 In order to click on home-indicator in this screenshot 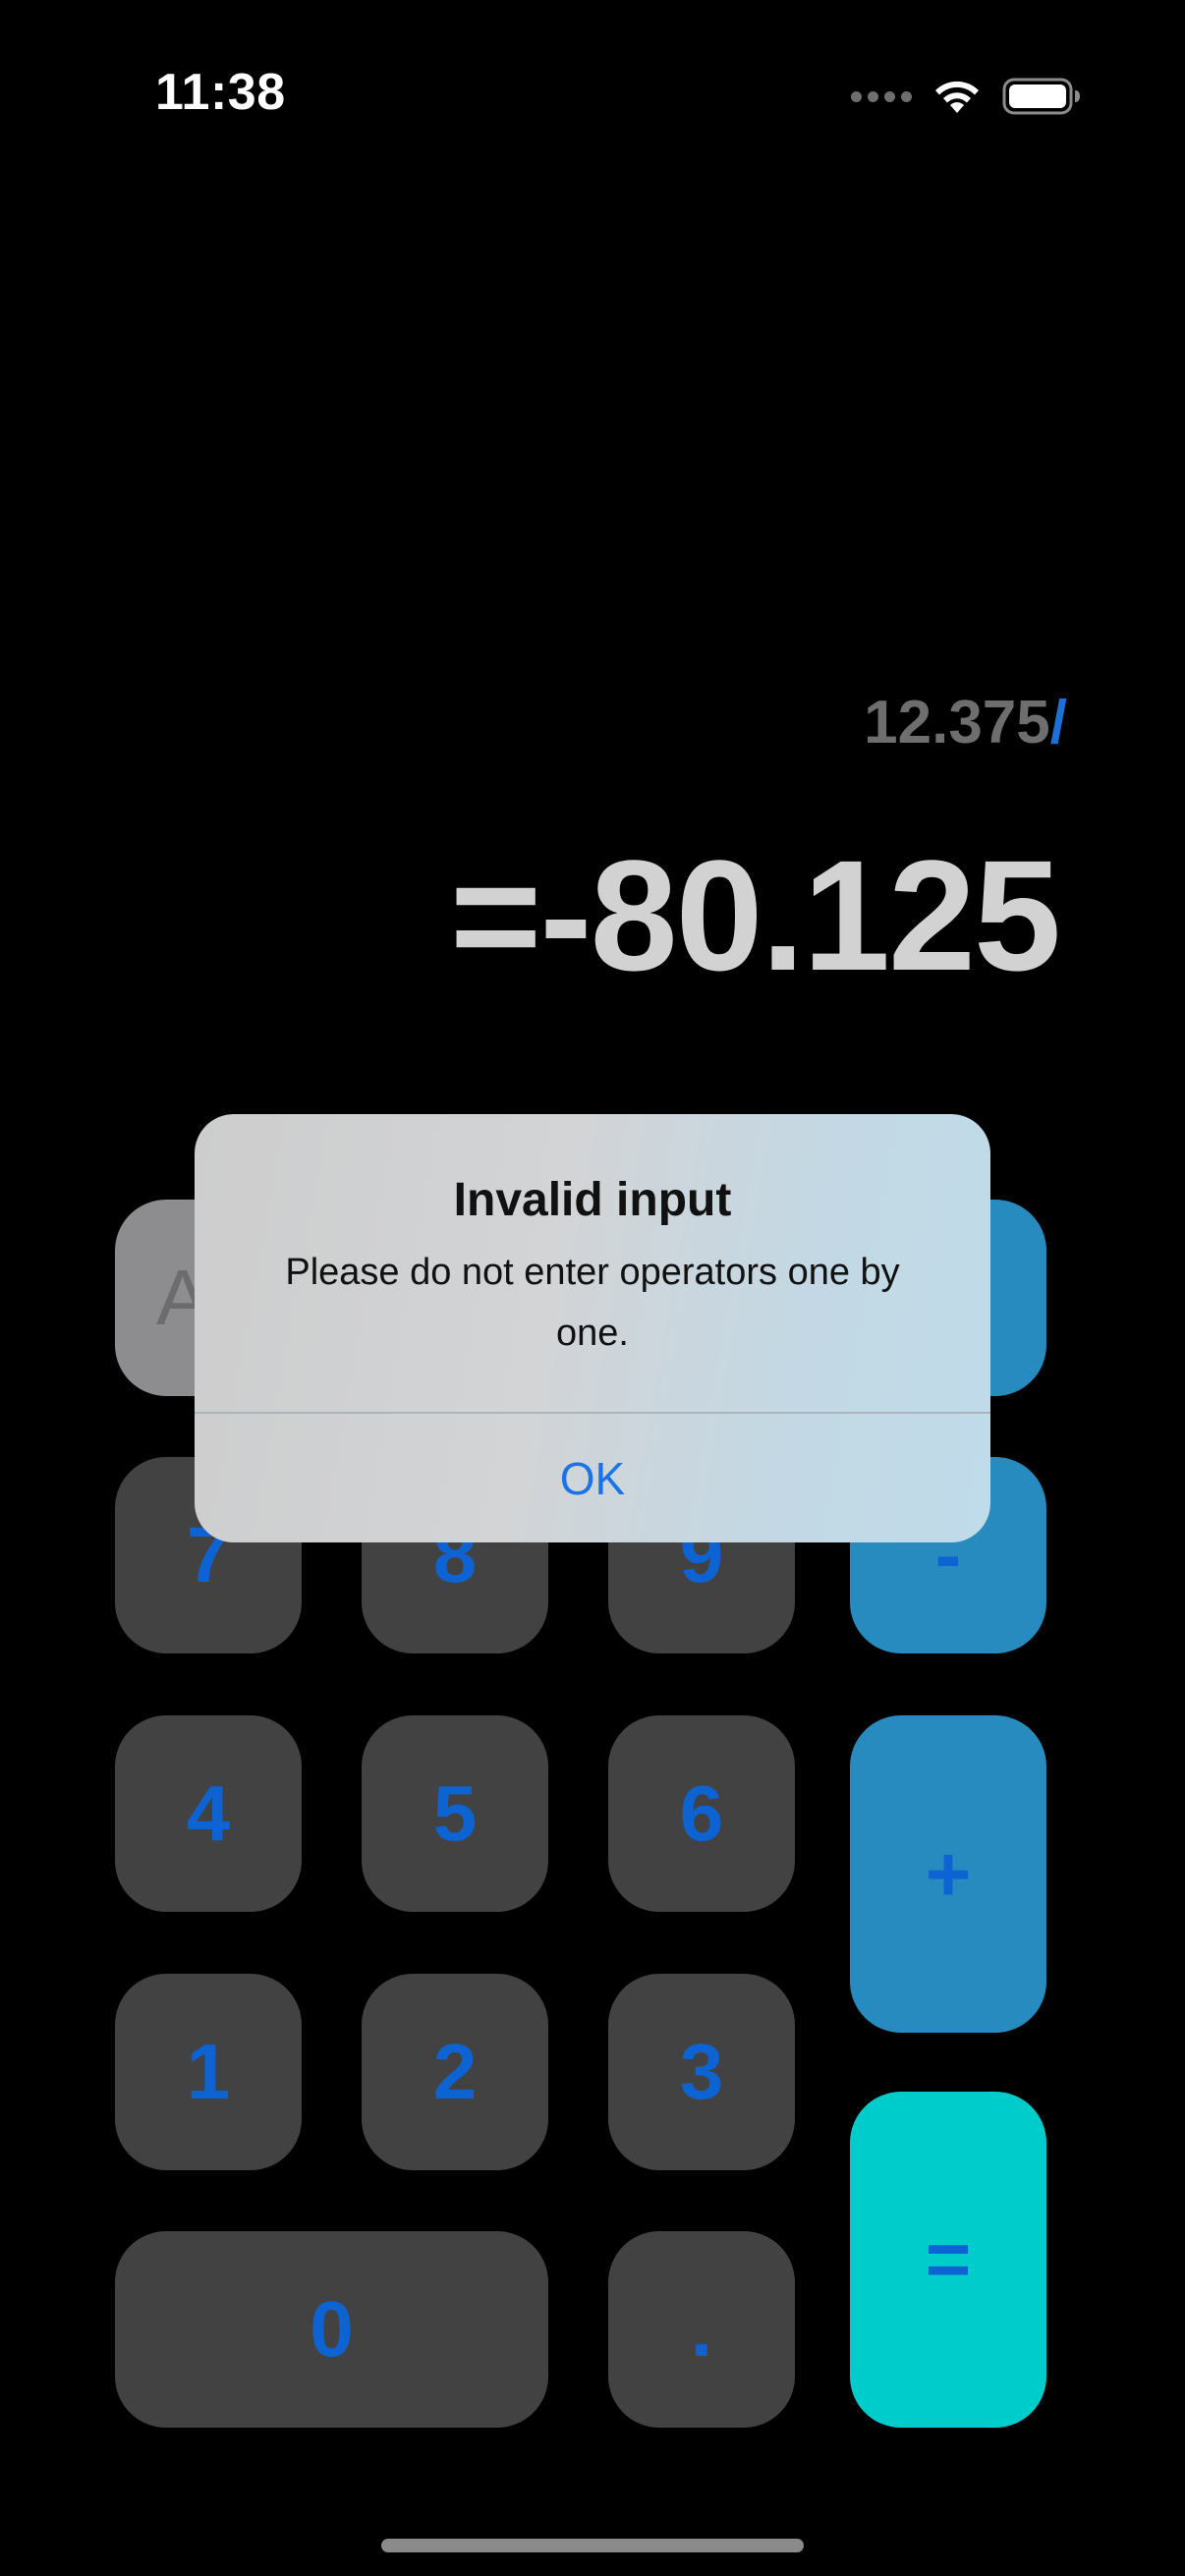, I will do `click(592, 2545)`.